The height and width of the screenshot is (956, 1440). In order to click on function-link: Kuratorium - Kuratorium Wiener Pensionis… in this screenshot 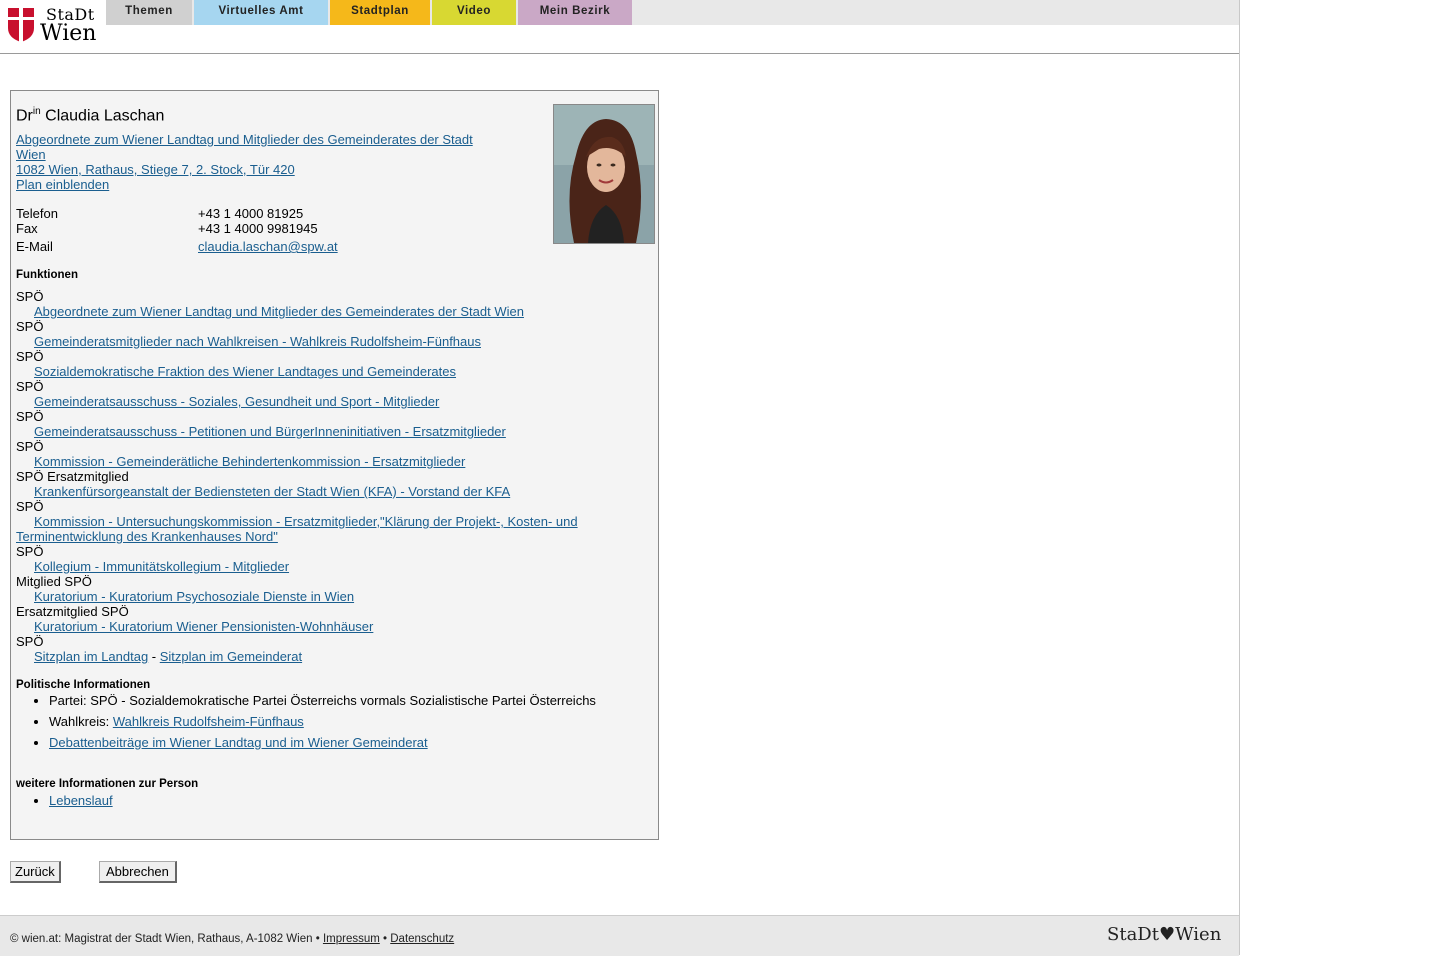, I will do `click(203, 626)`.